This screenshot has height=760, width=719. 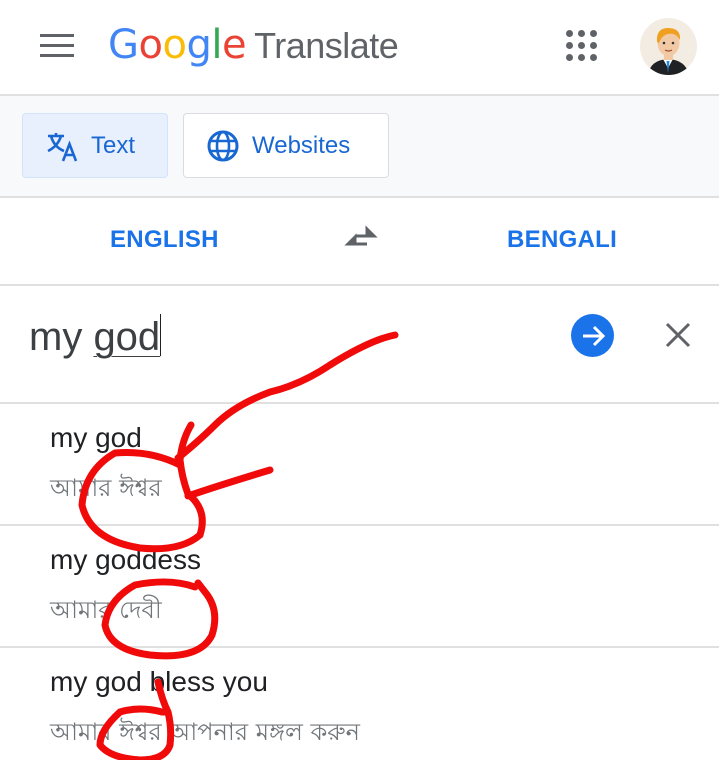 I want to click on suggestion-translation-text: আমার ঈশ্বর আপনার মঙ্গল করুন, so click(x=205, y=732).